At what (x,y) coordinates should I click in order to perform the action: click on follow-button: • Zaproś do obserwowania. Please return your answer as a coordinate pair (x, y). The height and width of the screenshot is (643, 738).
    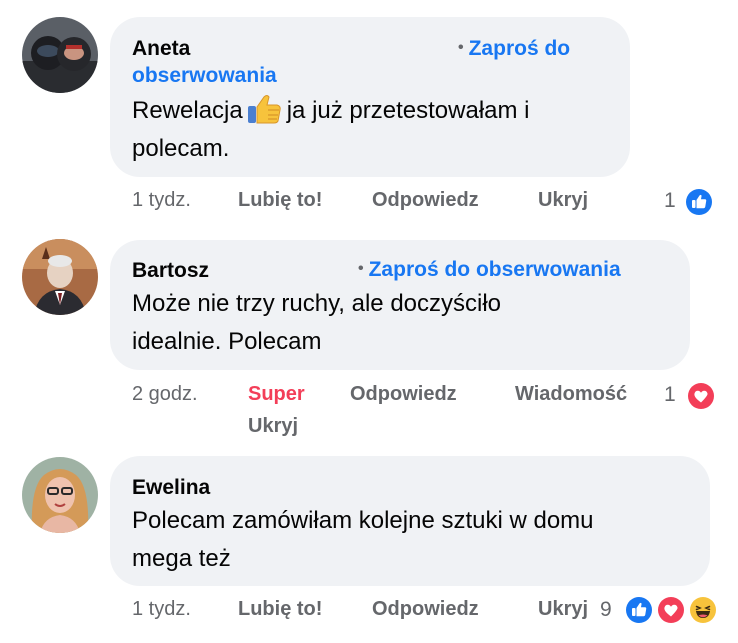
    Looking at the image, I should click on (489, 269).